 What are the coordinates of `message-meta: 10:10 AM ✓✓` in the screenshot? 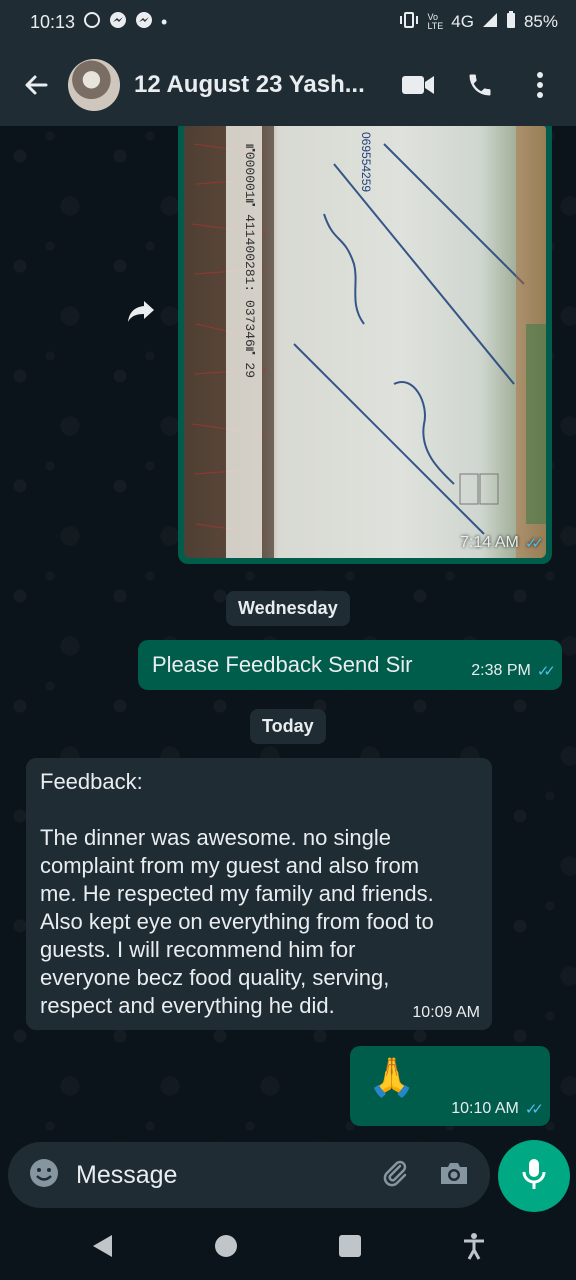 It's located at (497, 1109).